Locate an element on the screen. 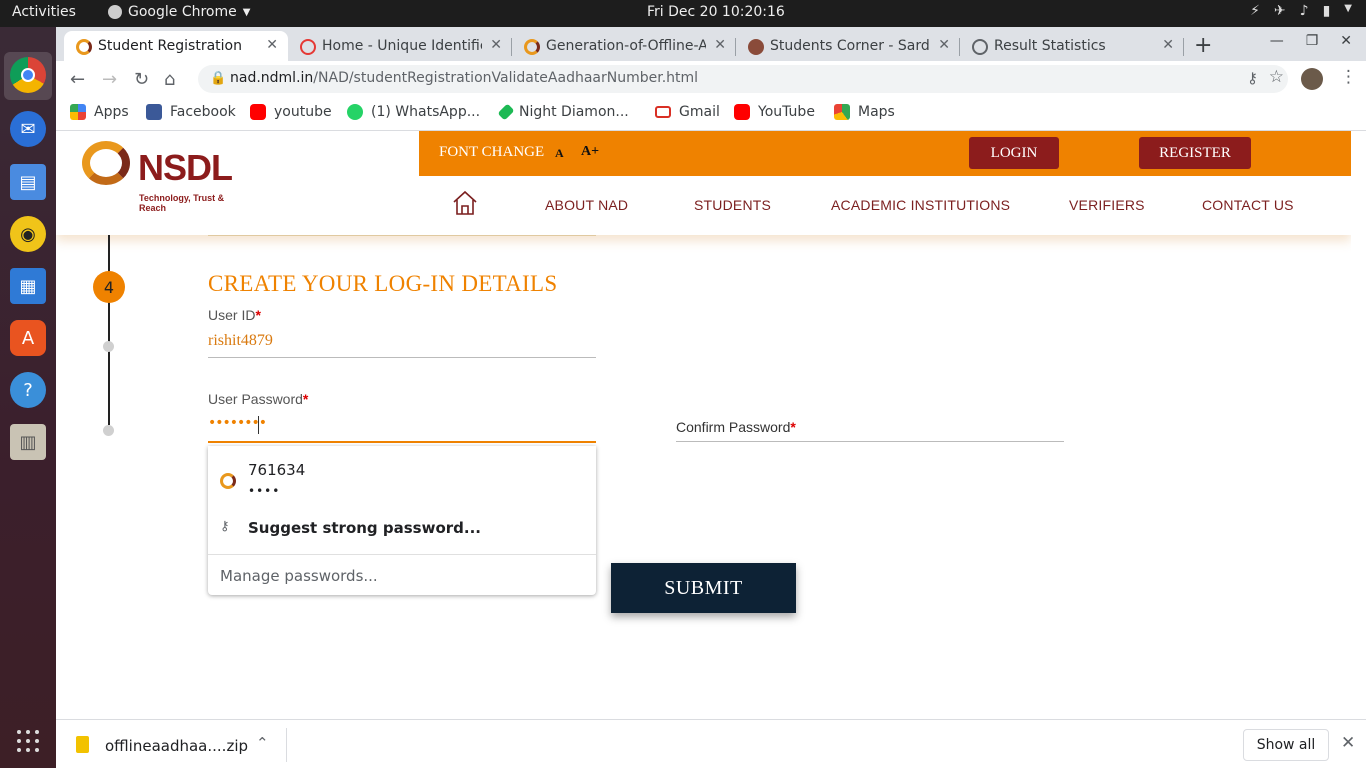  bookmark-maps: Maps is located at coordinates (864, 112).